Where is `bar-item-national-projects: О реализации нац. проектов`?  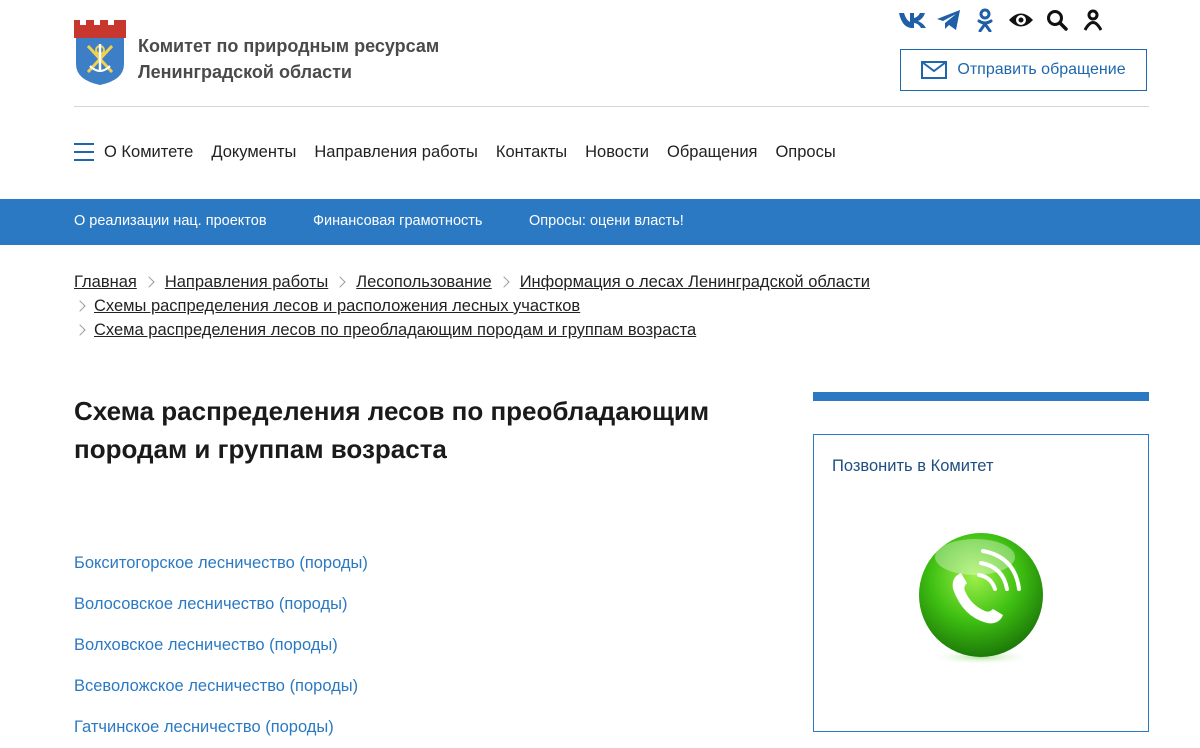
bar-item-national-projects: О реализации нац. проектов is located at coordinates (170, 221).